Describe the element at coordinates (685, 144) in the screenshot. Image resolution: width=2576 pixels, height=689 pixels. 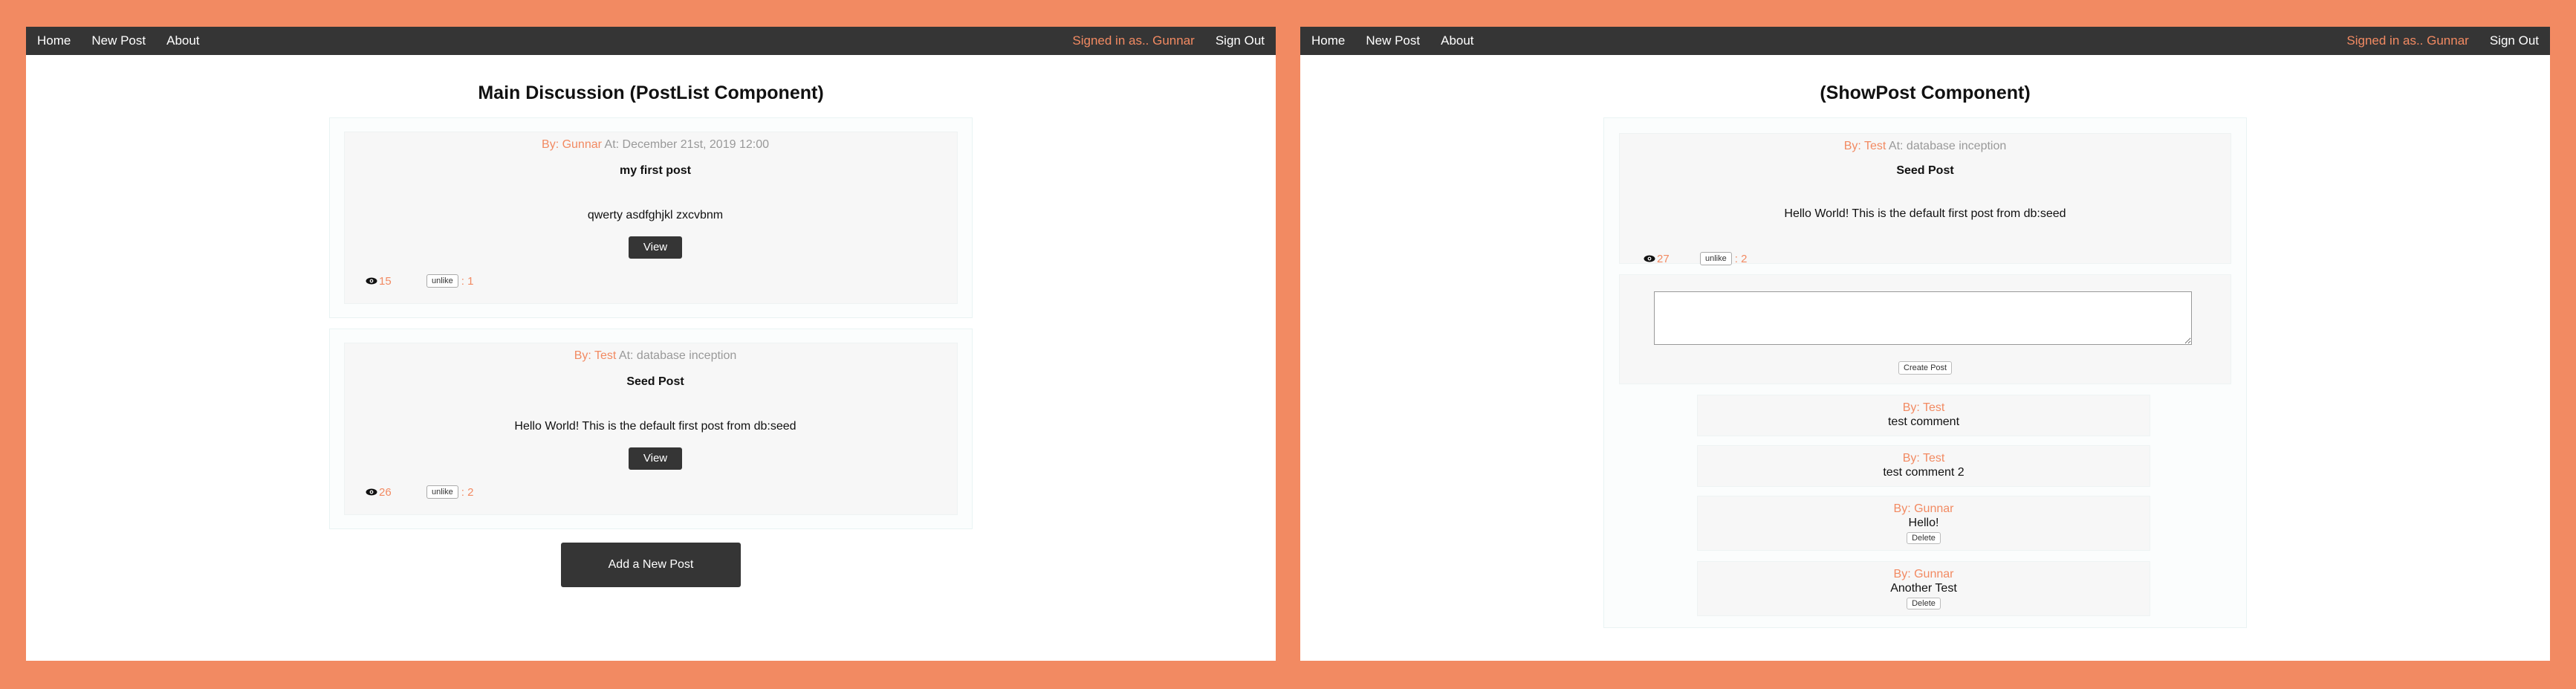
I see `post-date: At: December 21st, 2019 12:00` at that location.